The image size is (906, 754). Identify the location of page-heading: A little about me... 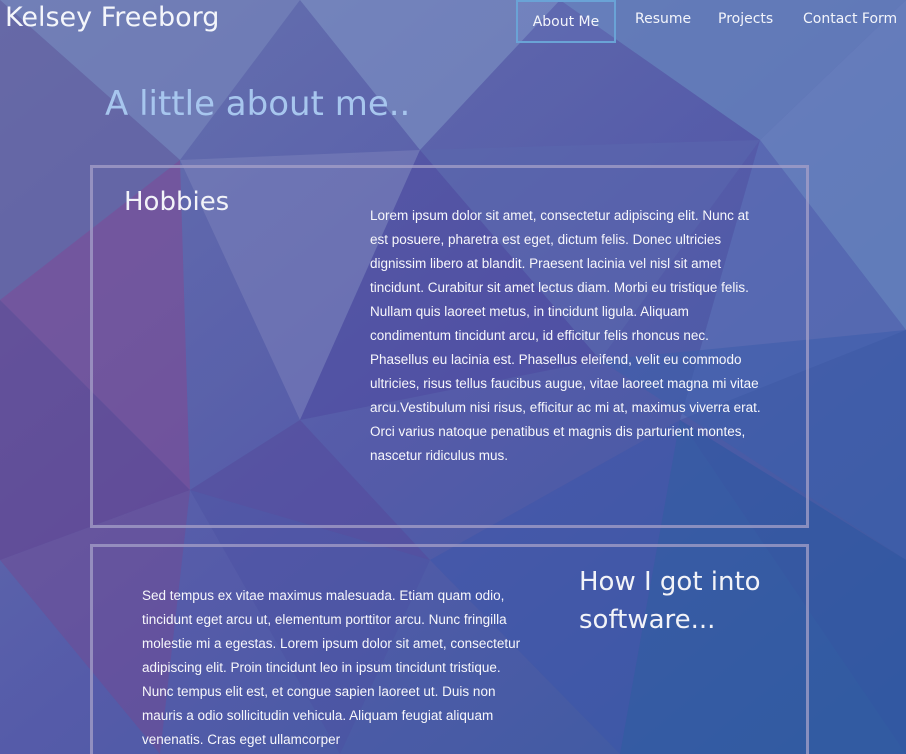
(258, 104).